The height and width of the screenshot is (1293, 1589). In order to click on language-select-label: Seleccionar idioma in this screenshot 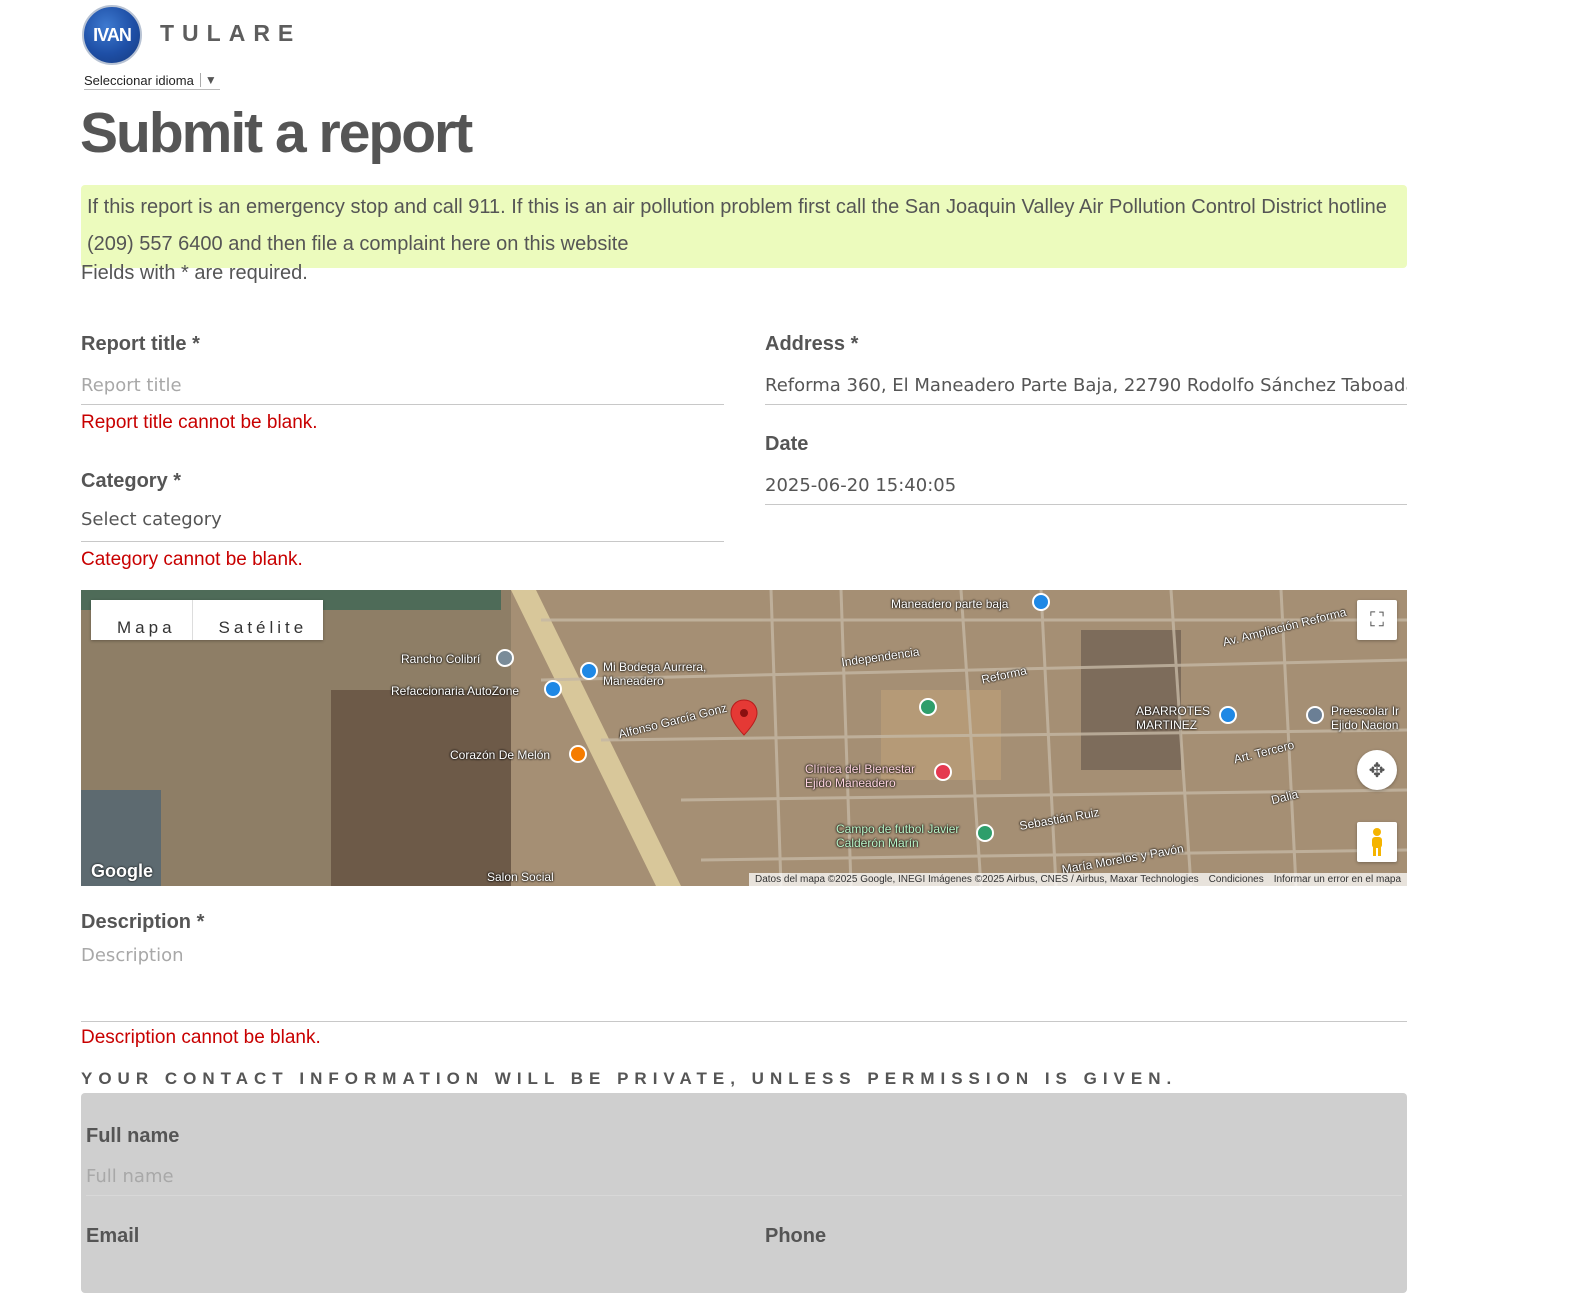, I will do `click(139, 80)`.